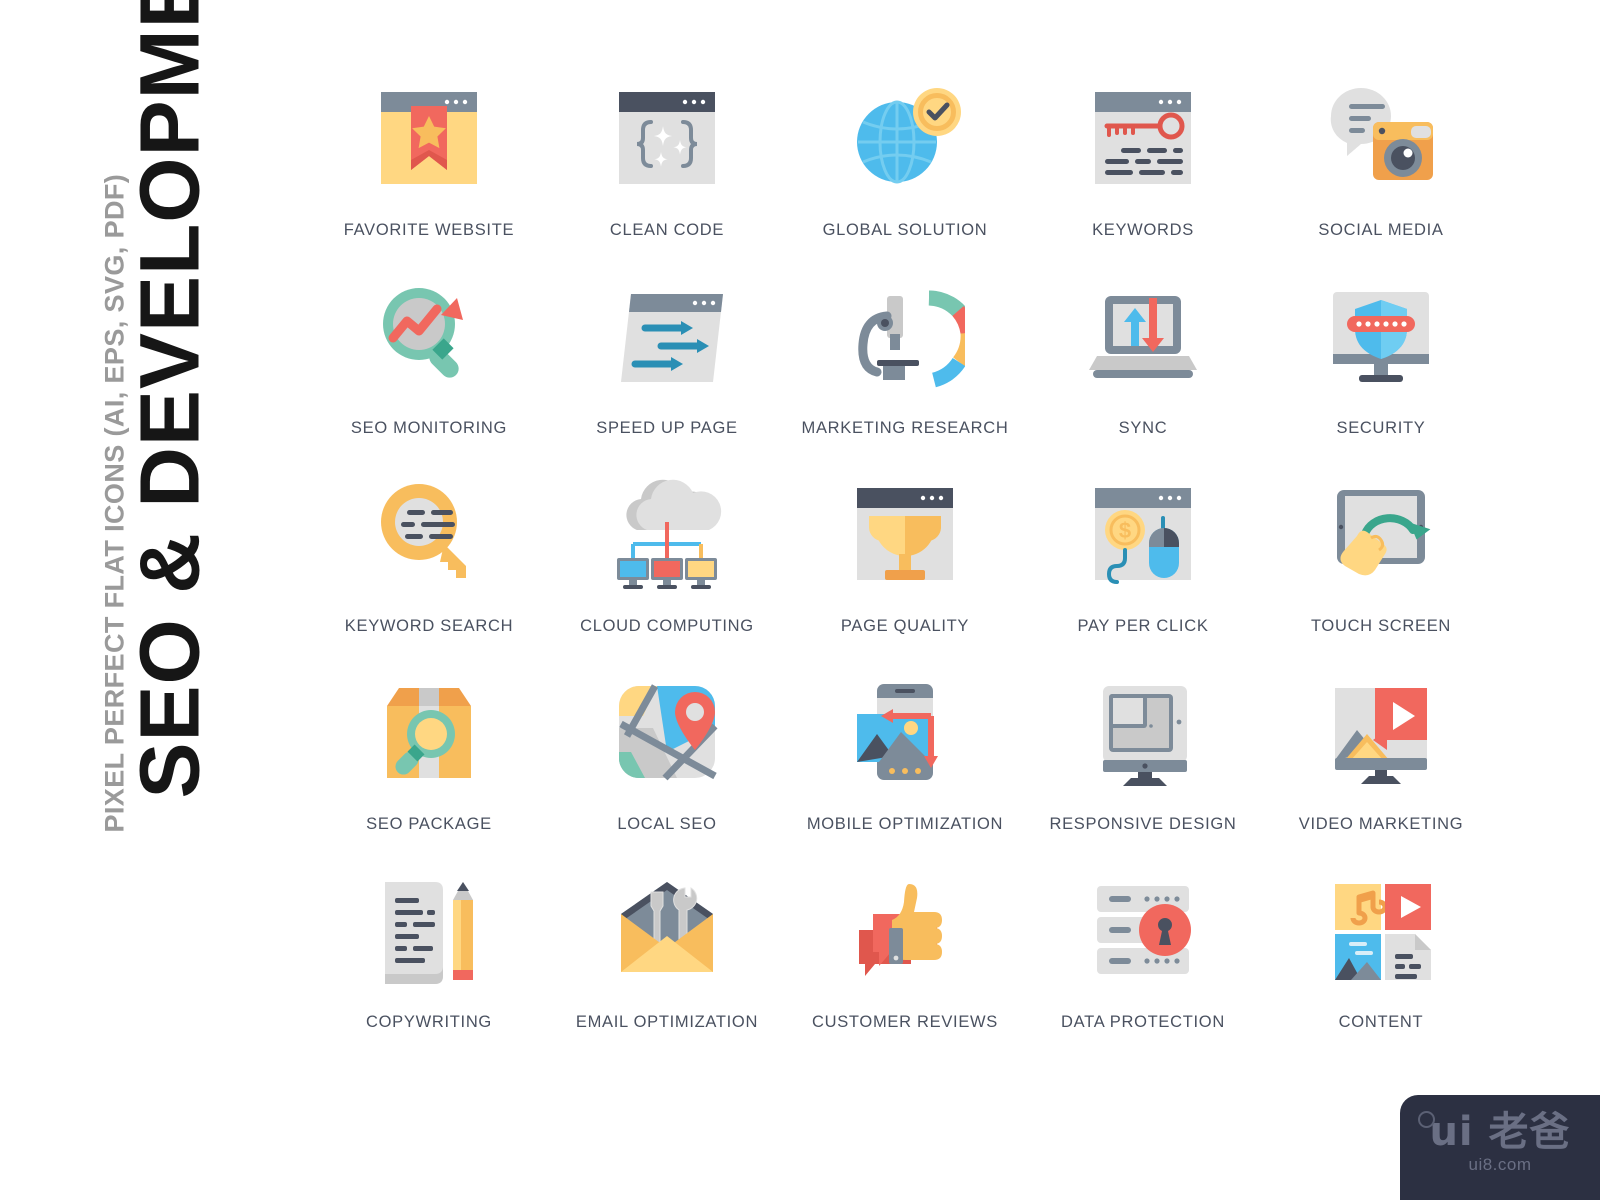 The width and height of the screenshot is (1600, 1200). Describe the element at coordinates (1143, 534) in the screenshot. I see `pay-per-click-icon: $` at that location.